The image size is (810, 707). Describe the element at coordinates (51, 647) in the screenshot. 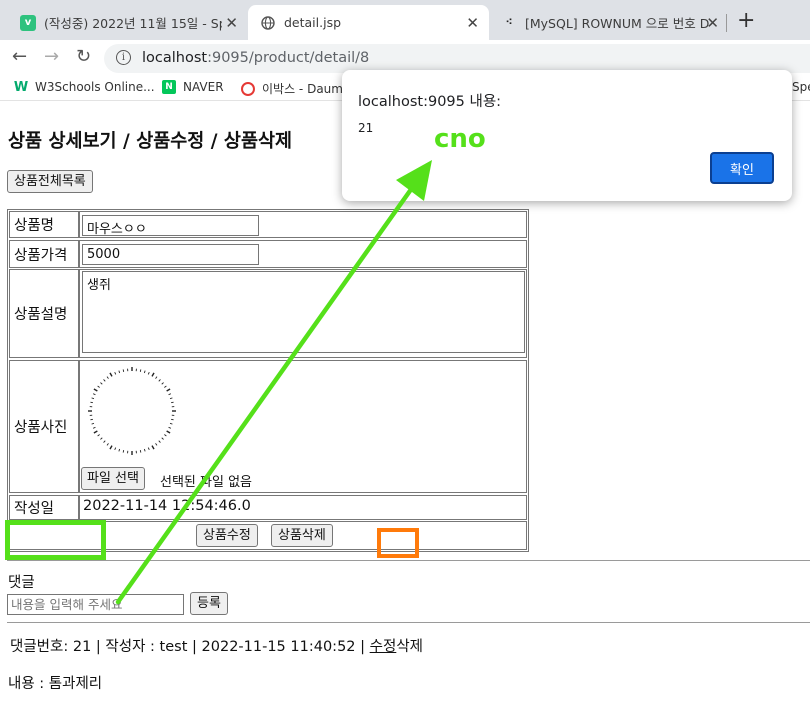

I see `comment-number: 댓글번호: 21` at that location.